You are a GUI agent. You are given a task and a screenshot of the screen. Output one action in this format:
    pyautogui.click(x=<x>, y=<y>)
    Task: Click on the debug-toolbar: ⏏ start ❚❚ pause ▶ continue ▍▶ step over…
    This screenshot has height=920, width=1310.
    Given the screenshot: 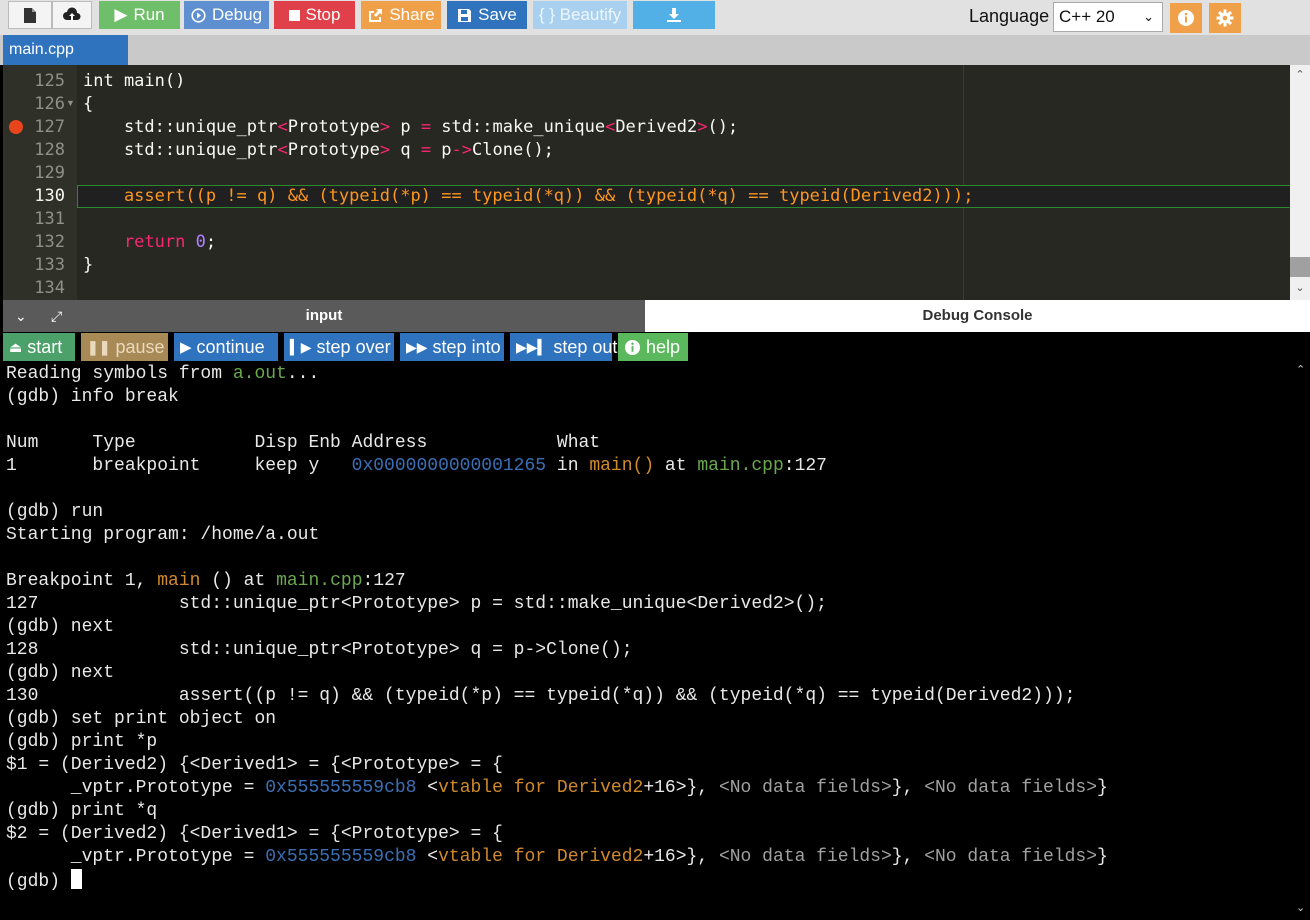 What is the action you would take?
    pyautogui.click(x=656, y=347)
    